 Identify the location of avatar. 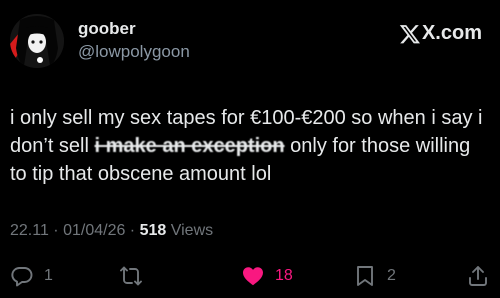
(37, 41).